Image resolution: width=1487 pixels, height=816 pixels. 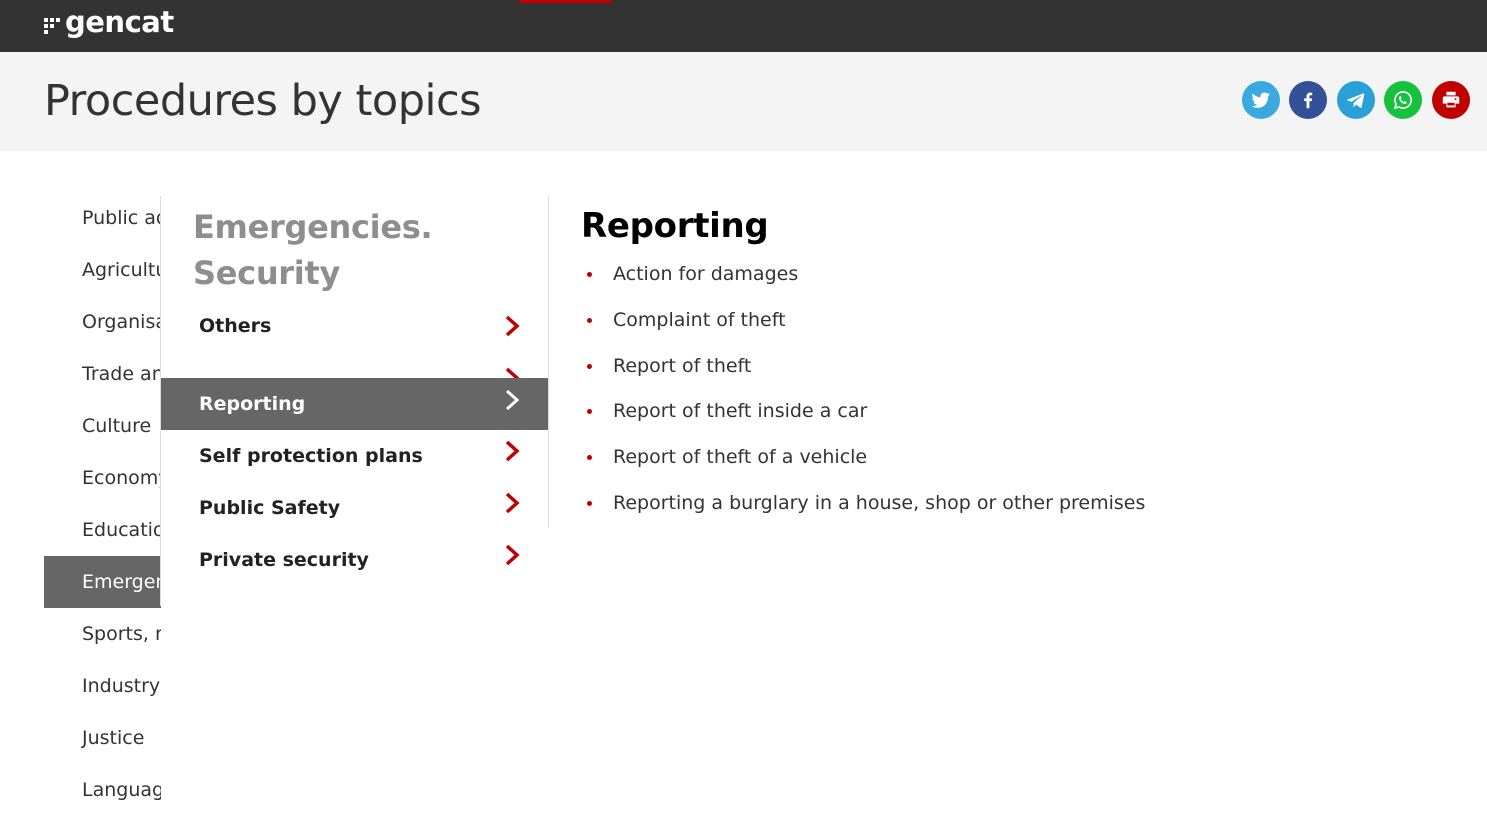 What do you see at coordinates (102, 218) in the screenshot?
I see `topic-item: Public administration` at bounding box center [102, 218].